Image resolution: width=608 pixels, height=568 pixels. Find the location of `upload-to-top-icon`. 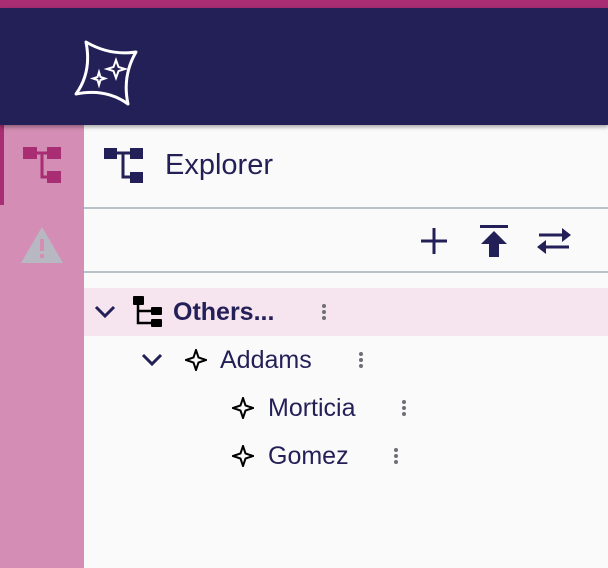

upload-to-top-icon is located at coordinates (494, 241).